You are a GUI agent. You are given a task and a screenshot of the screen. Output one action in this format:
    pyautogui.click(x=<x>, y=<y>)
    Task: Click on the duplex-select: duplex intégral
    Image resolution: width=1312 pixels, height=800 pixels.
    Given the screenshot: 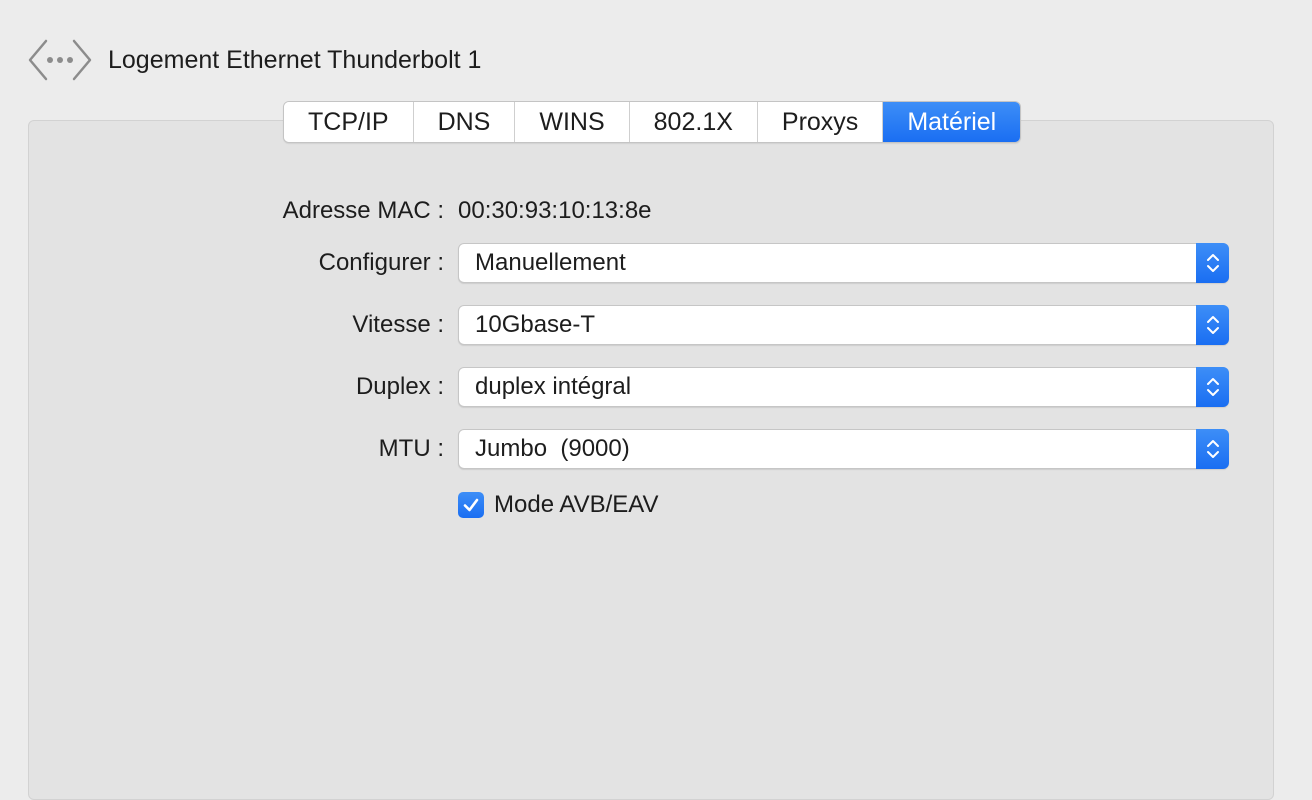 What is the action you would take?
    pyautogui.click(x=843, y=387)
    